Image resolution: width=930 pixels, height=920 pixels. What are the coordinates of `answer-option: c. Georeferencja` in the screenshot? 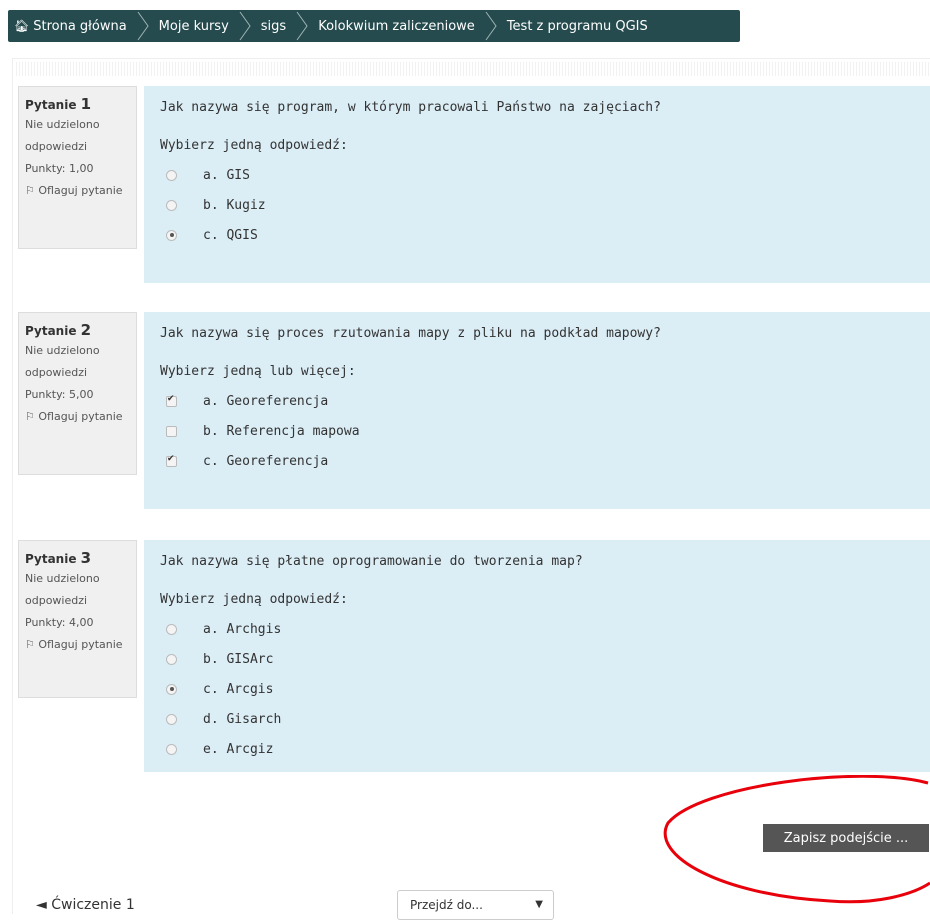 It's located at (537, 461).